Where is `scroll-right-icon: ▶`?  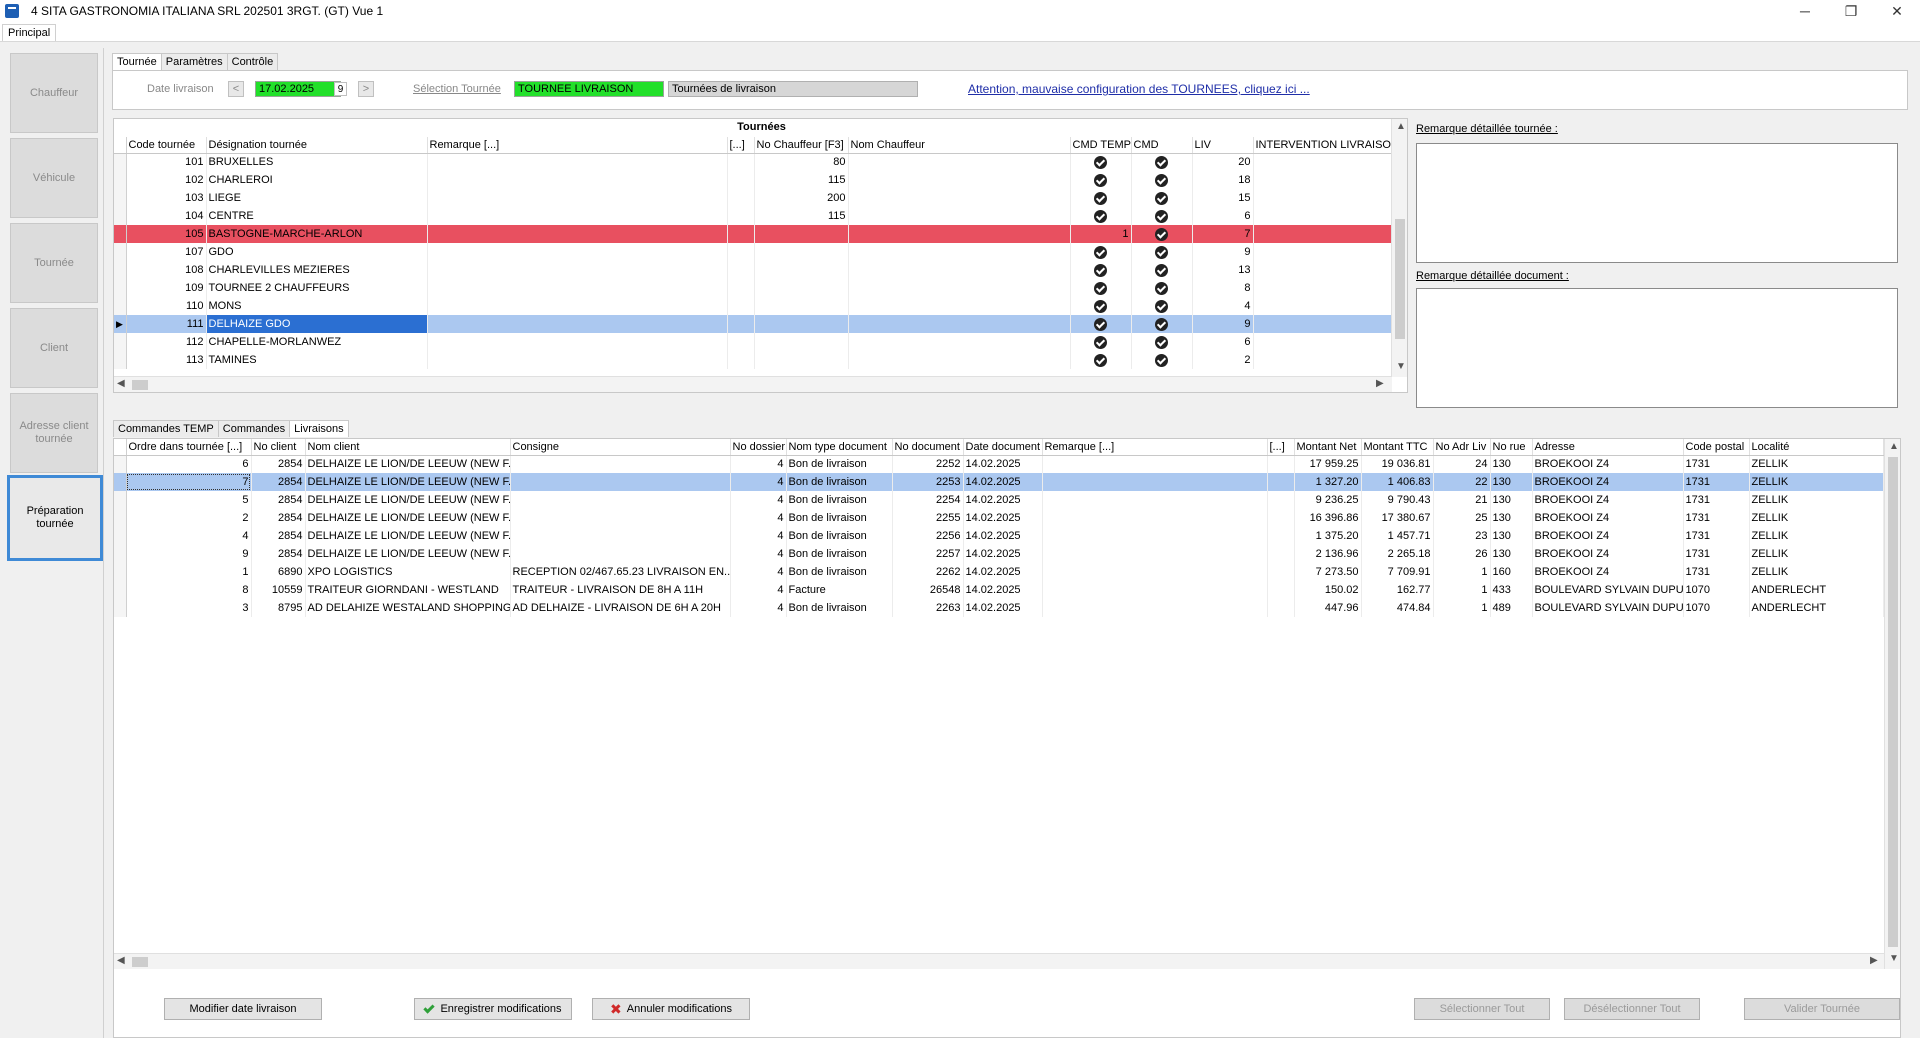 scroll-right-icon: ▶ is located at coordinates (1874, 960).